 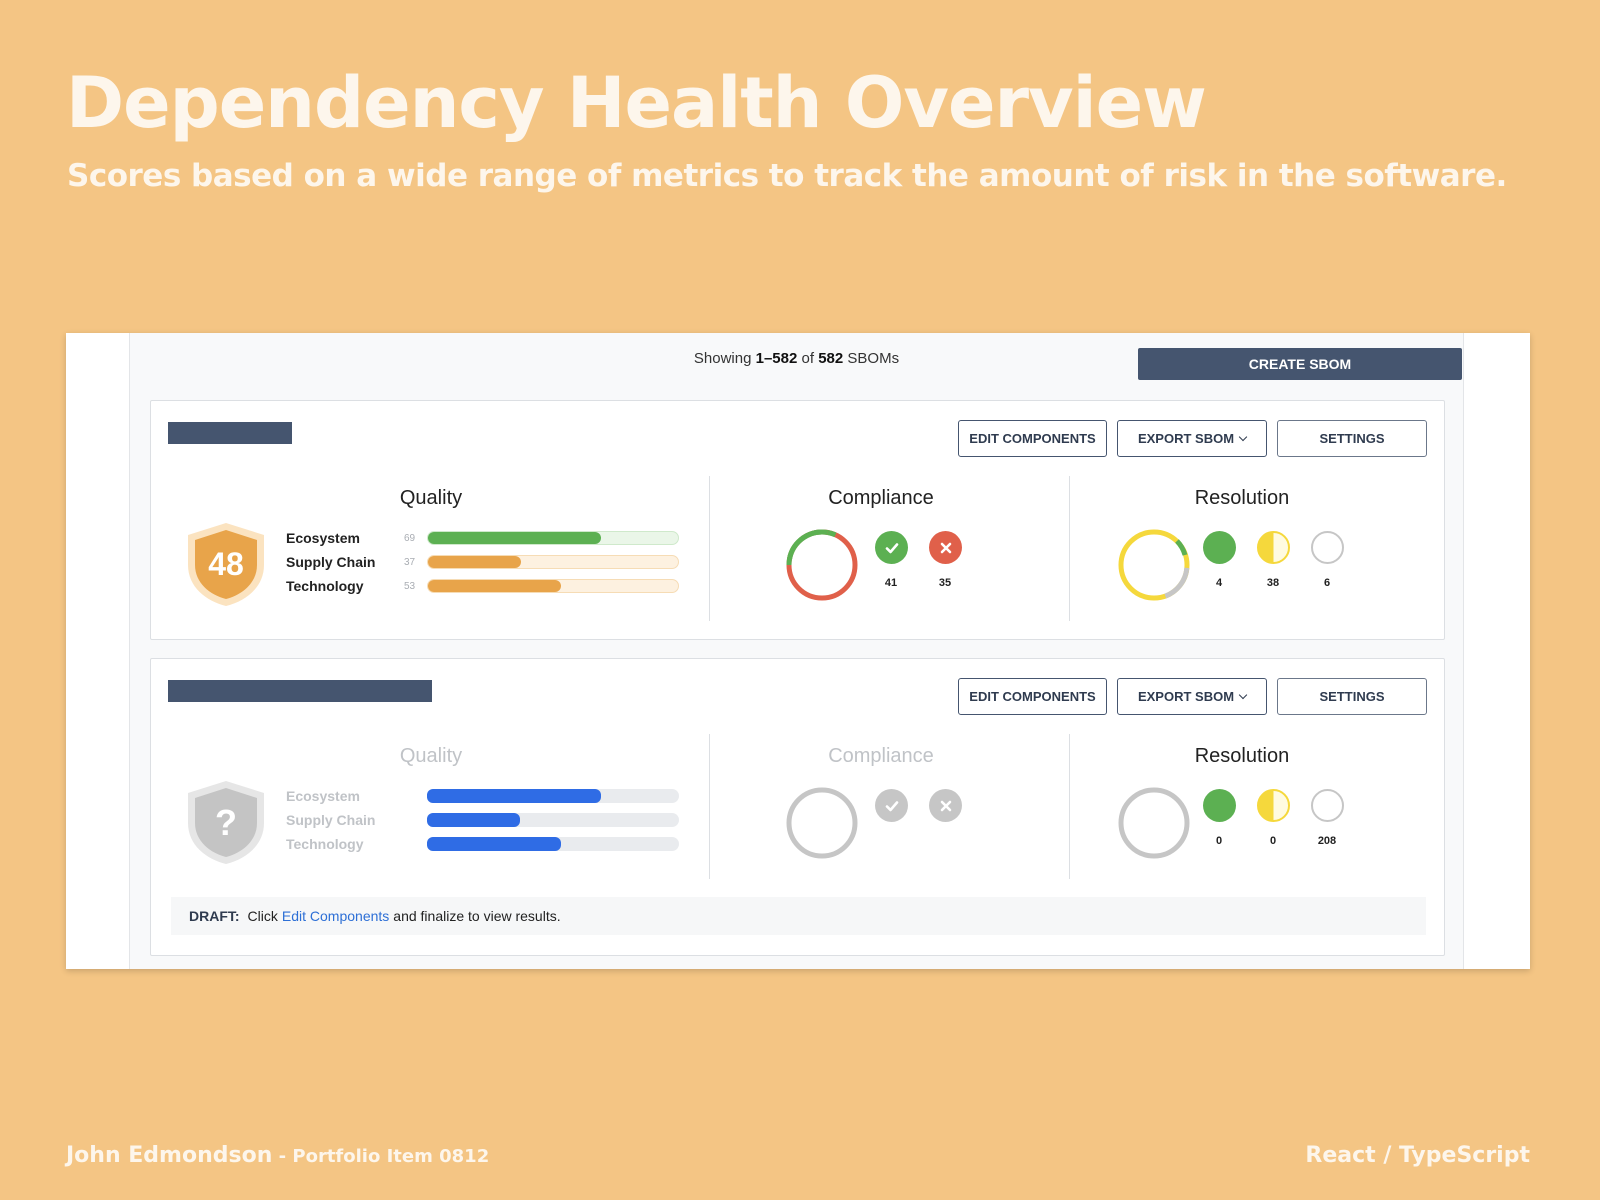 What do you see at coordinates (325, 844) in the screenshot?
I see `metric-row-technology: Technology` at bounding box center [325, 844].